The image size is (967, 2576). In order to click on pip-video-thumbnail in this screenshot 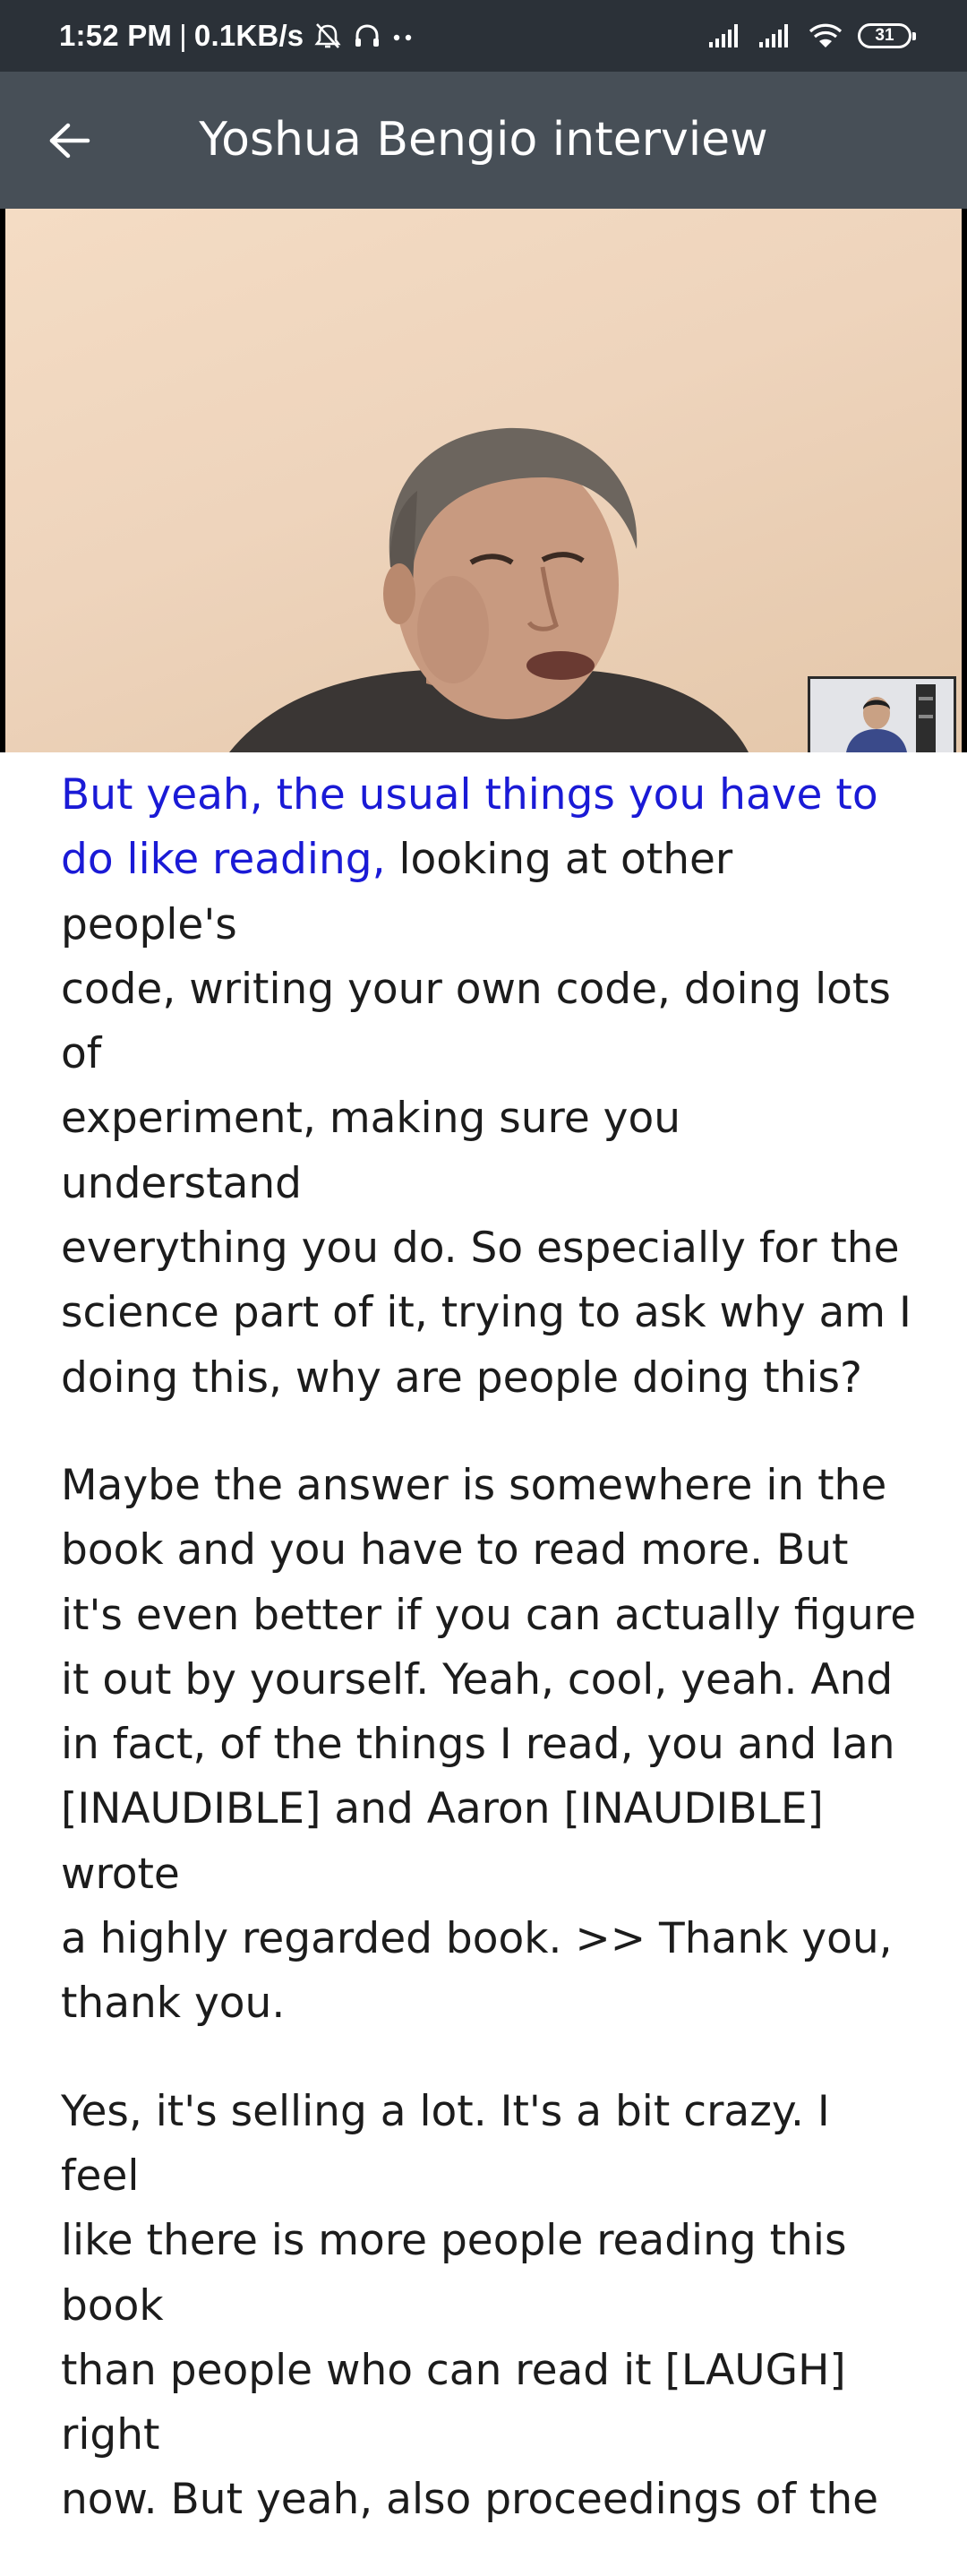, I will do `click(882, 714)`.